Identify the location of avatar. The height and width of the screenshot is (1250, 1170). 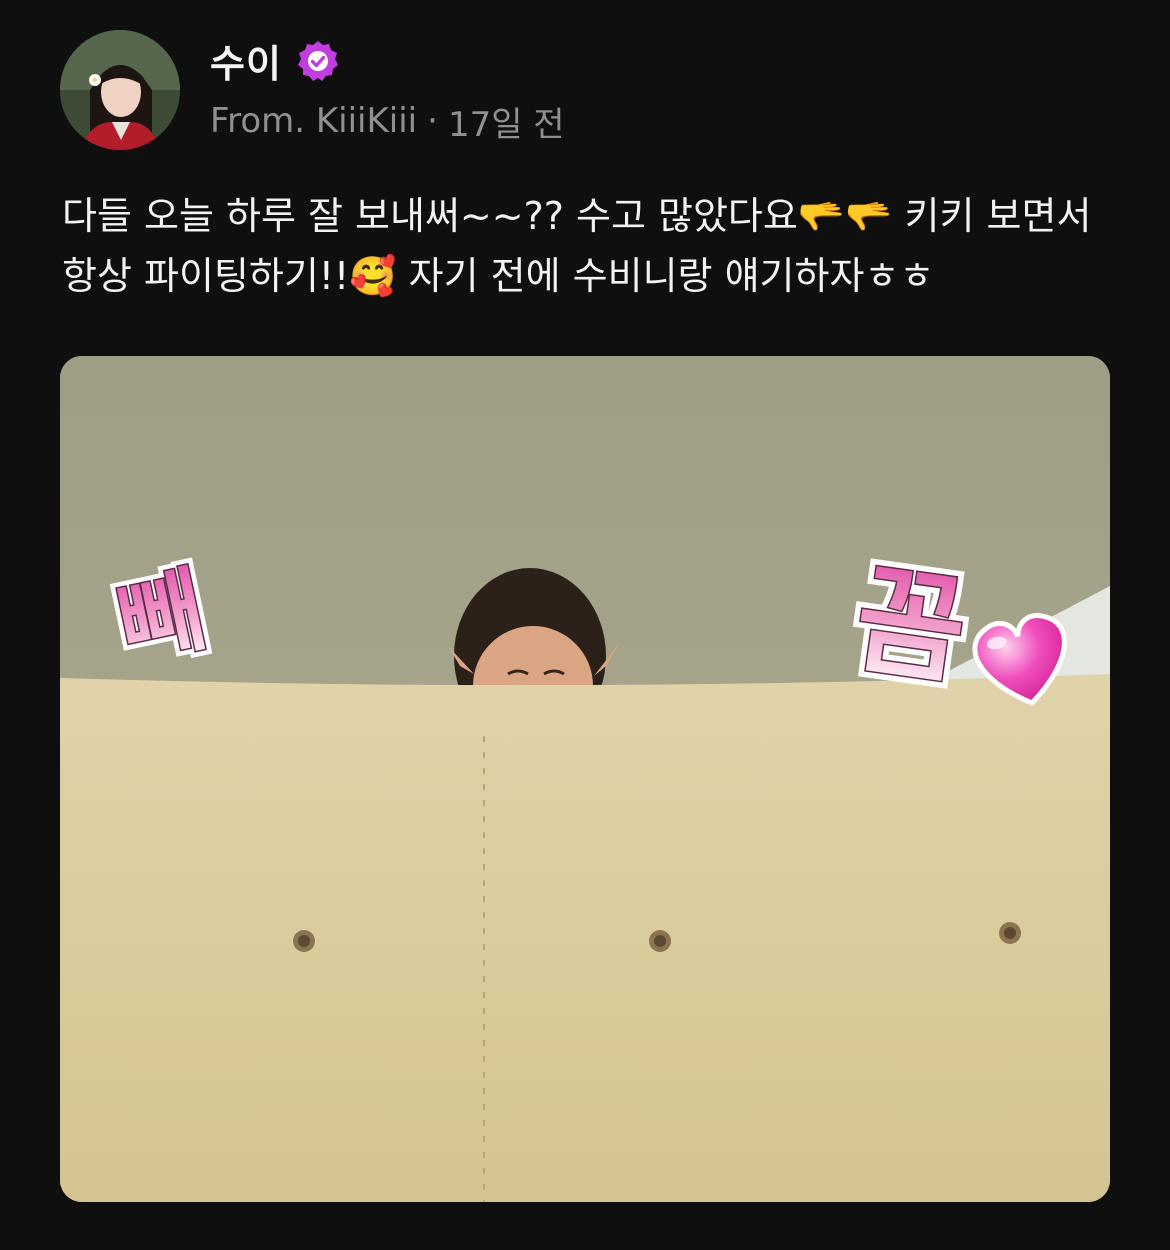
(120, 90).